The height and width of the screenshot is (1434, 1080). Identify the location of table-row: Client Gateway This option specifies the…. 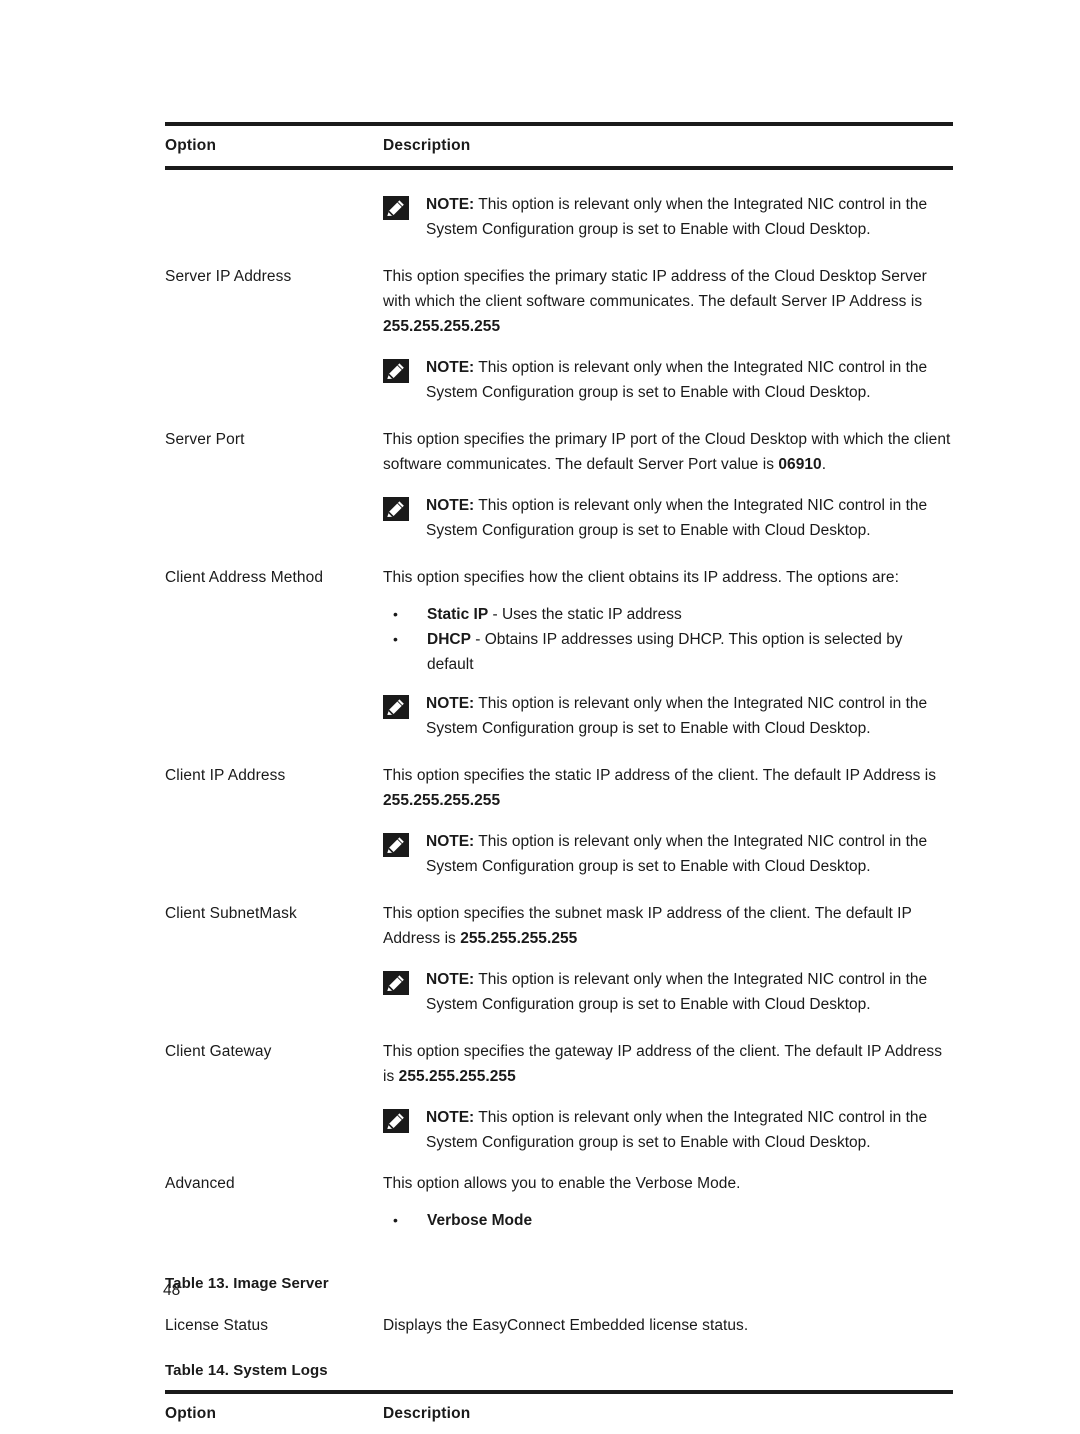
(559, 1064).